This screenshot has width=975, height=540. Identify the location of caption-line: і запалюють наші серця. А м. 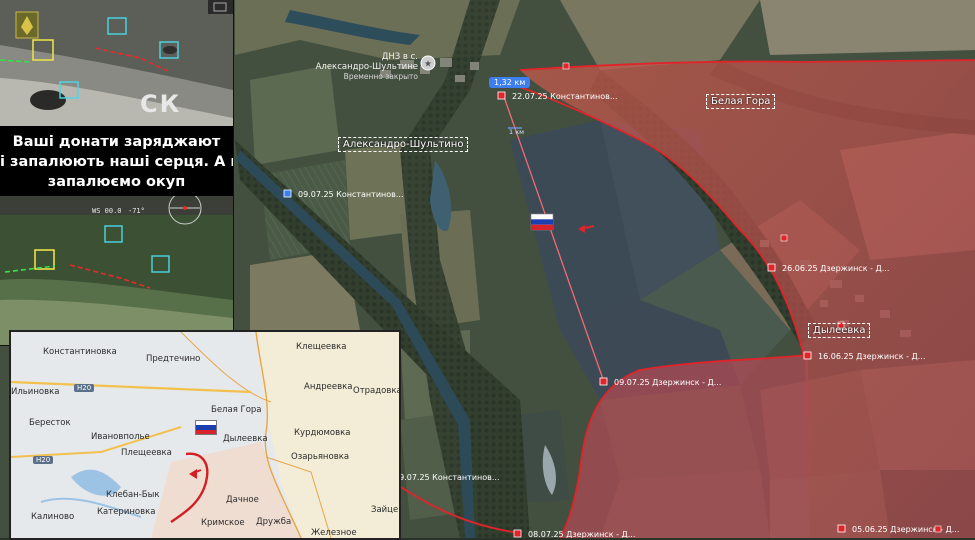
(116, 162).